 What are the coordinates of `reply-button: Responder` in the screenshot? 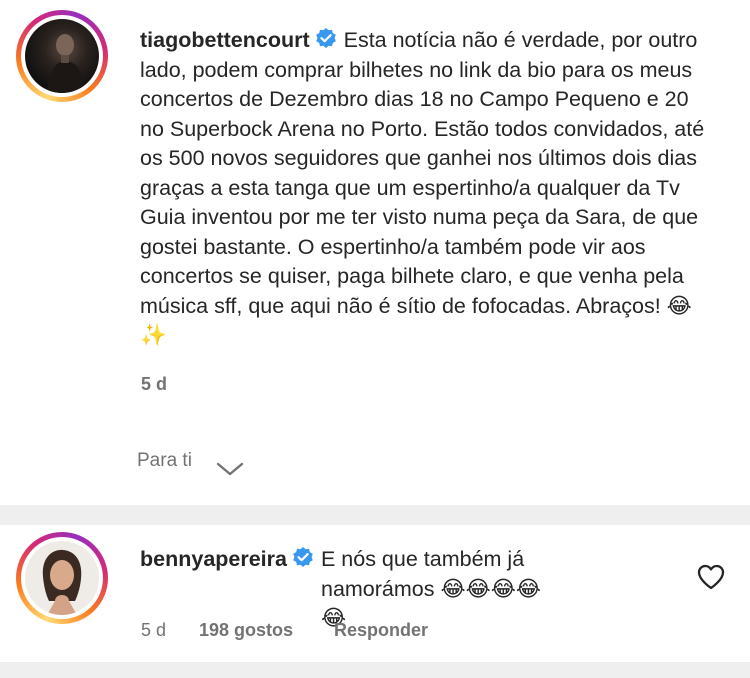 It's located at (381, 630).